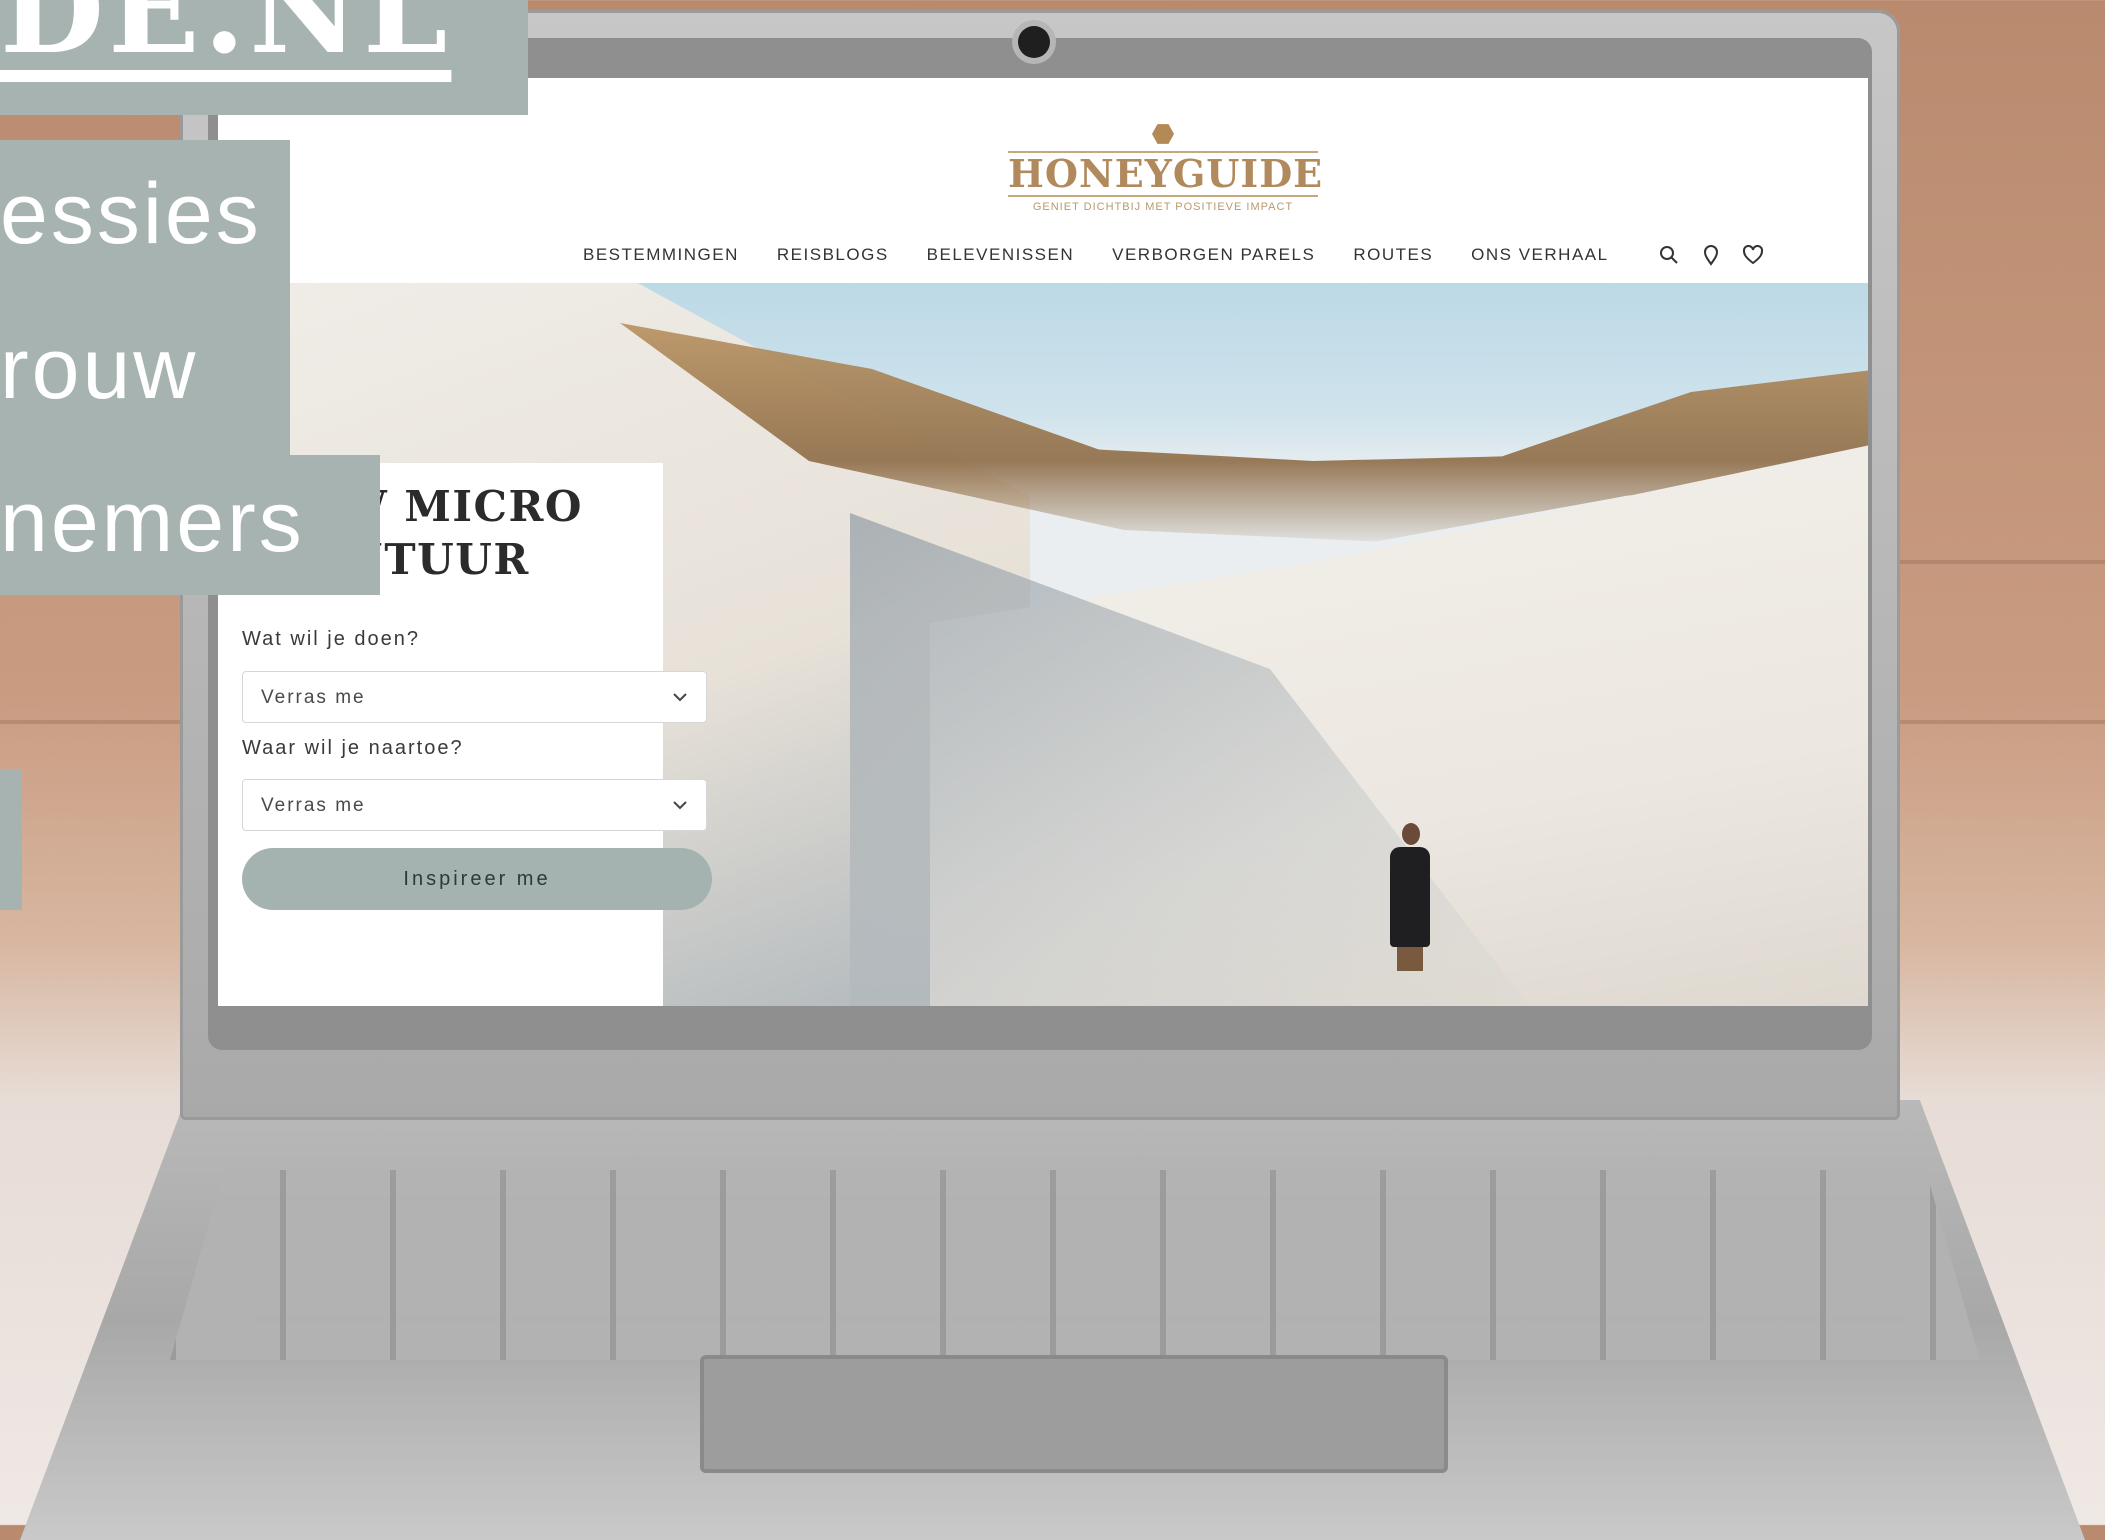  I want to click on nav-icon-group, so click(1711, 255).